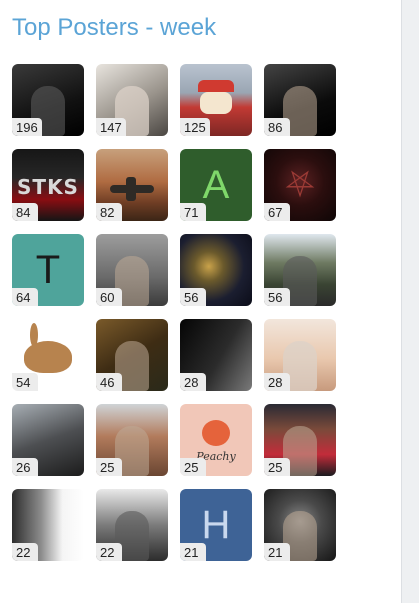  What do you see at coordinates (25, 382) in the screenshot?
I see `post-count: 54` at bounding box center [25, 382].